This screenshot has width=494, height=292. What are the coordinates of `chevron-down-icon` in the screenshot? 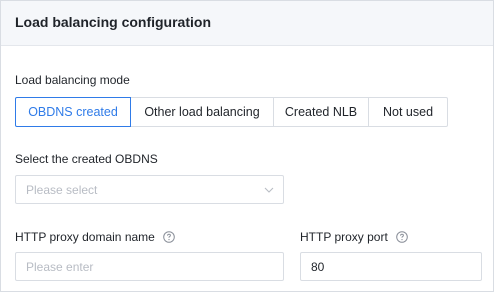 It's located at (269, 190).